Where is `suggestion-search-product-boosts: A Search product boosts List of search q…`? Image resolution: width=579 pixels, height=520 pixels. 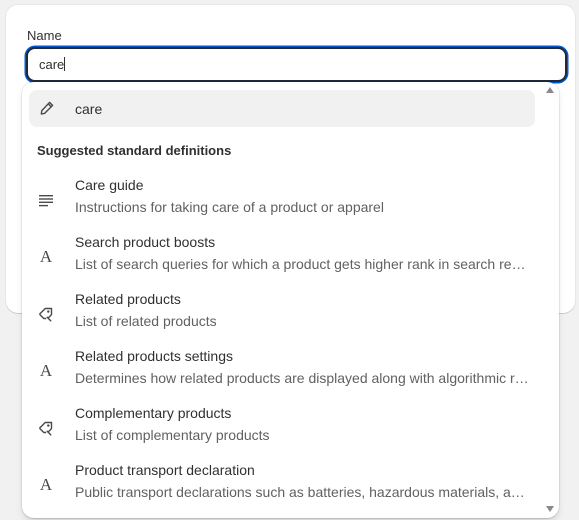
suggestion-search-product-boosts: A Search product boosts List of search q… is located at coordinates (282, 259).